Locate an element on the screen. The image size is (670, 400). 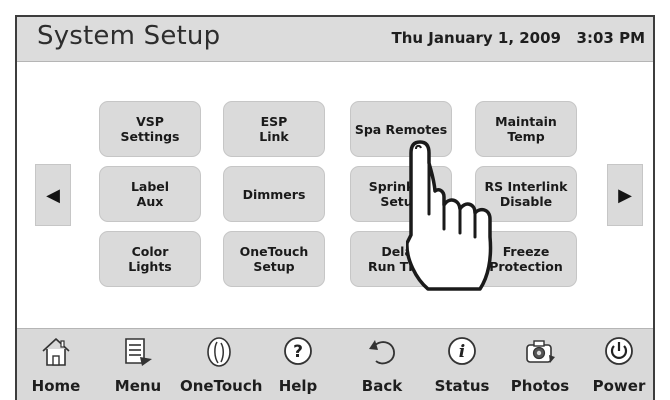
nav-status-button: i Status is located at coordinates (462, 364).